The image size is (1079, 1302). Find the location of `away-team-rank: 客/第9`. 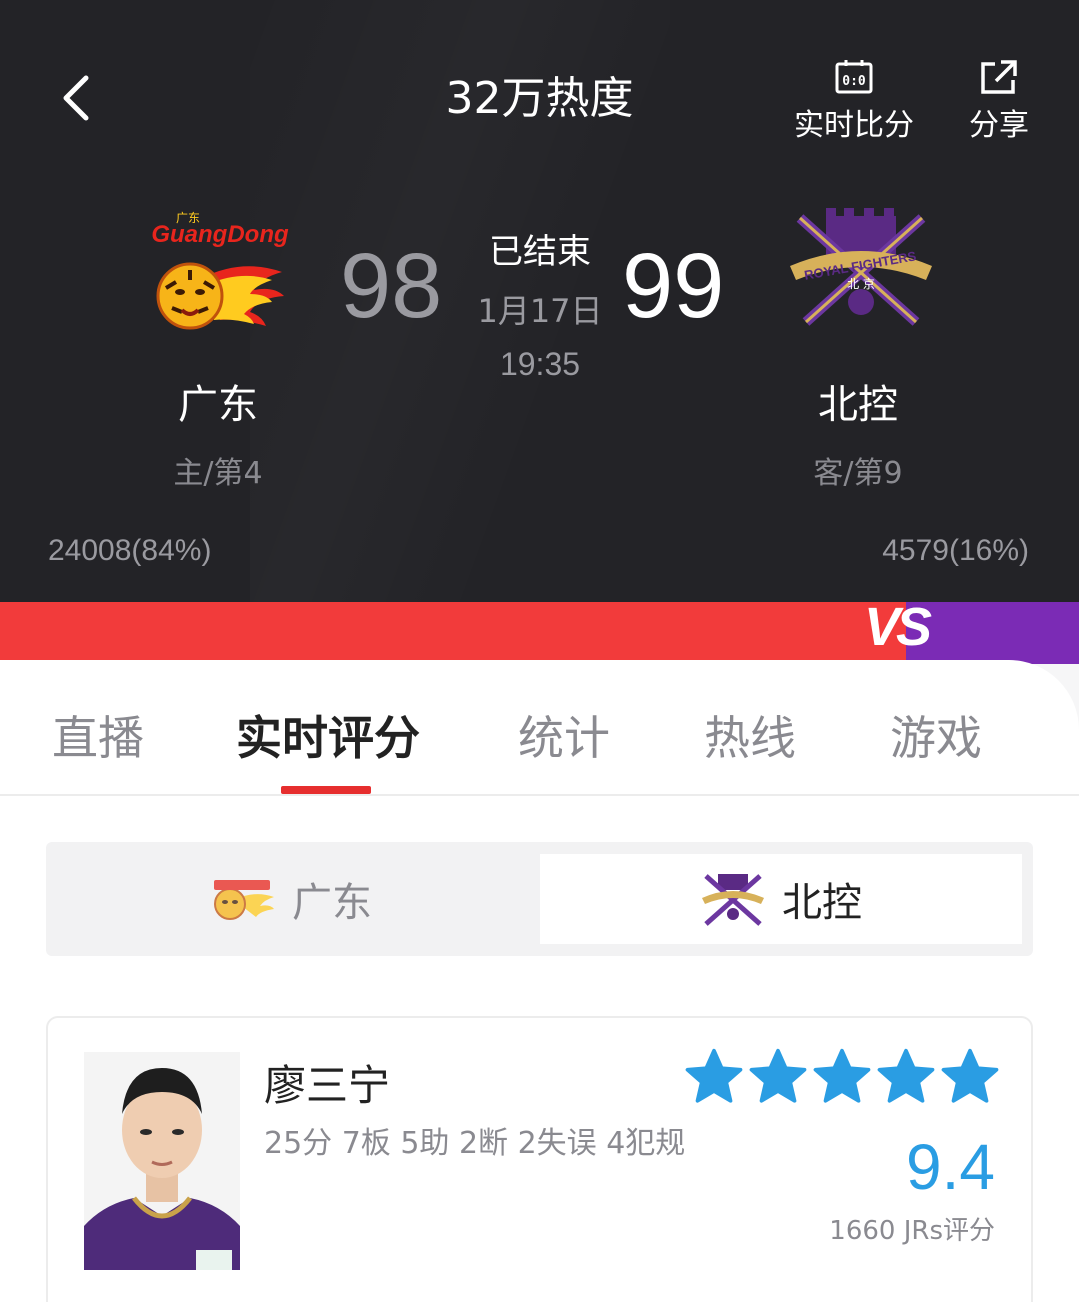

away-team-rank: 客/第9 is located at coordinates (858, 473).